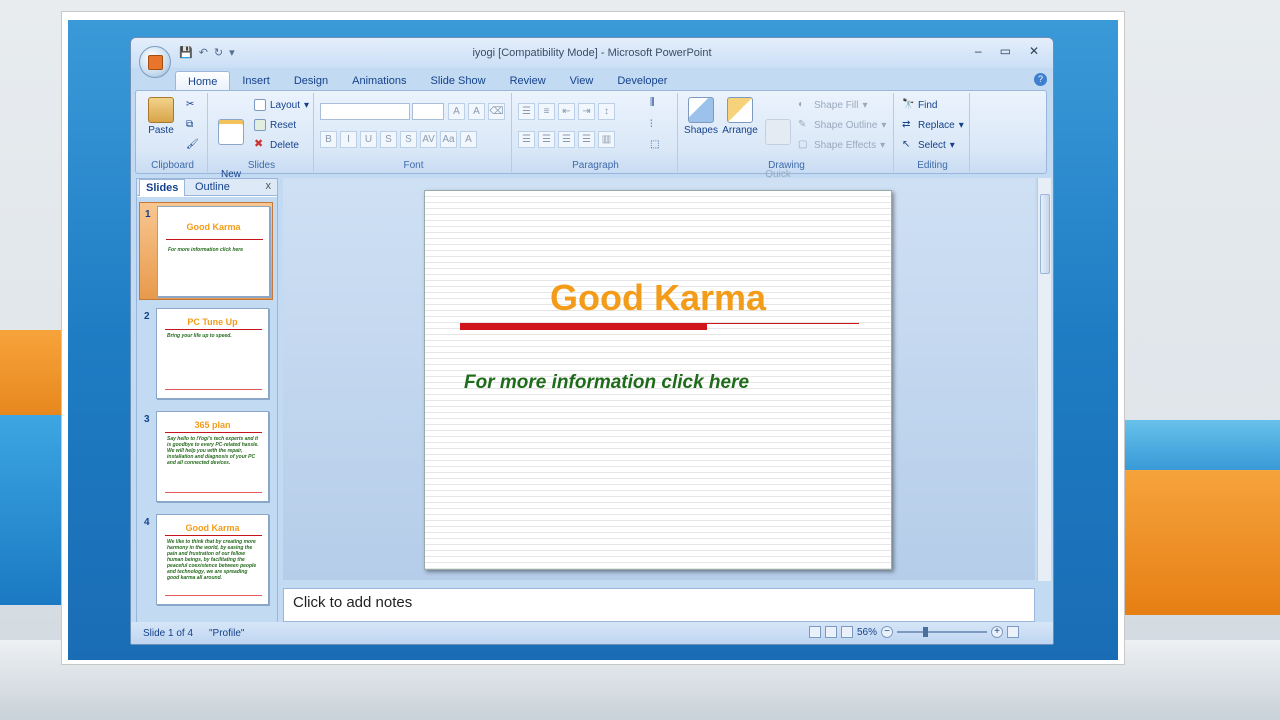 This screenshot has height=720, width=1280. What do you see at coordinates (740, 116) in the screenshot?
I see `arrange-button: Arrange` at bounding box center [740, 116].